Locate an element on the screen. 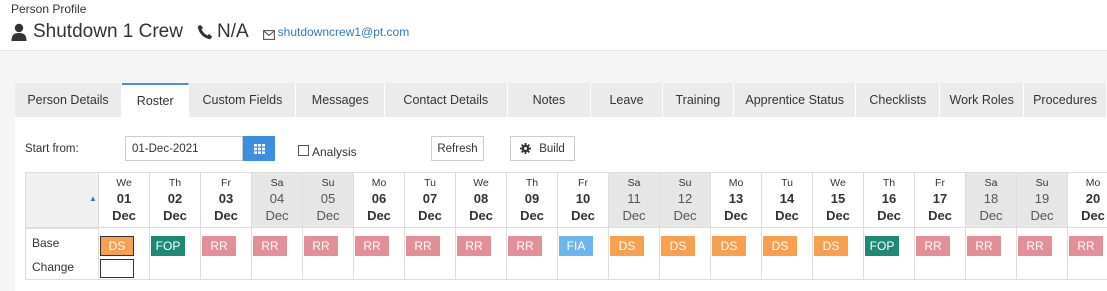 The image size is (1107, 291). day-num: 12 is located at coordinates (685, 198).